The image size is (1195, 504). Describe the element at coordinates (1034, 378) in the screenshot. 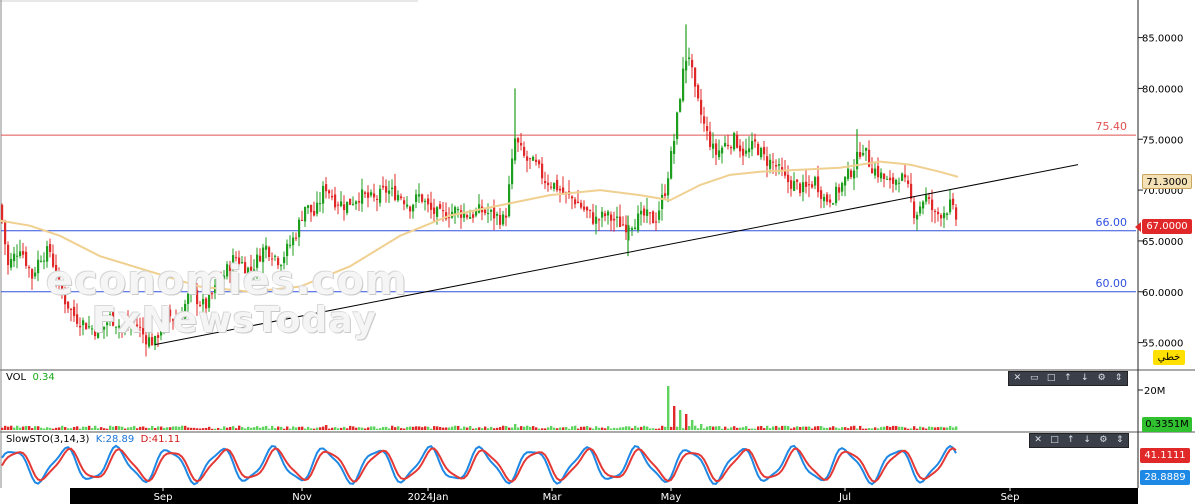

I see `minimize-icon: ▭` at that location.